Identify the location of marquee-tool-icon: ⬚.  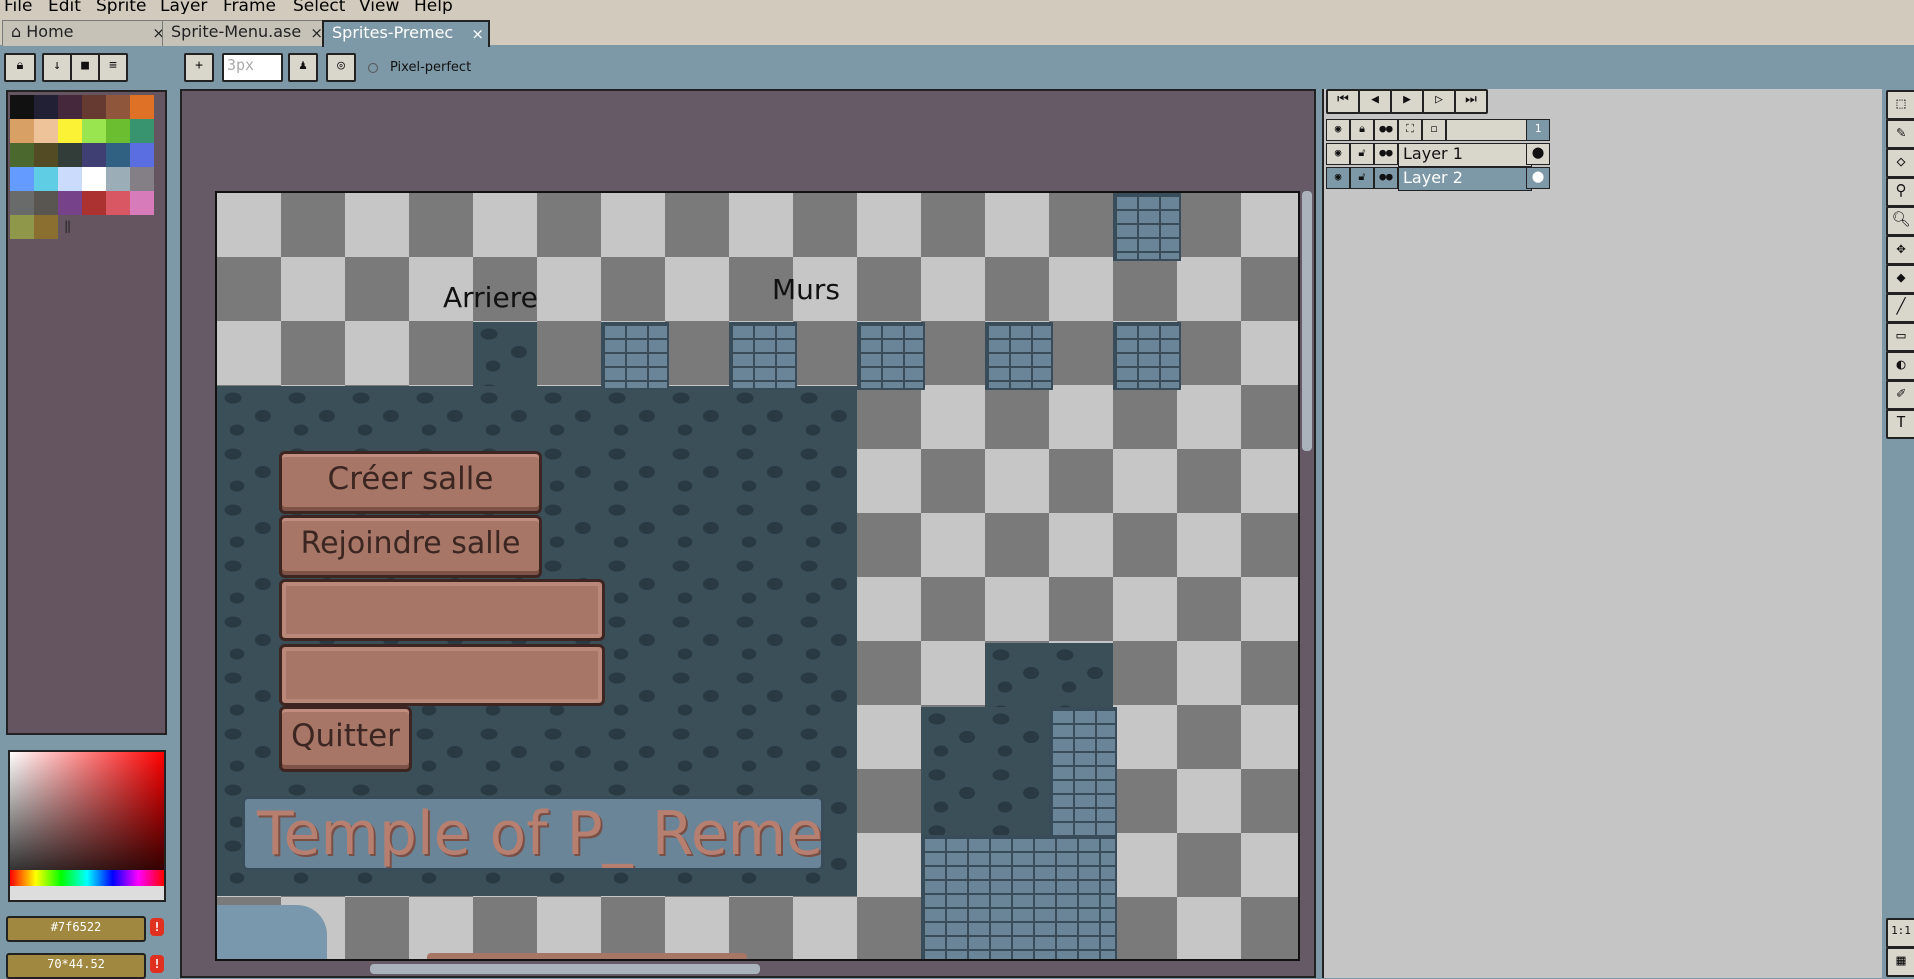
(1900, 105).